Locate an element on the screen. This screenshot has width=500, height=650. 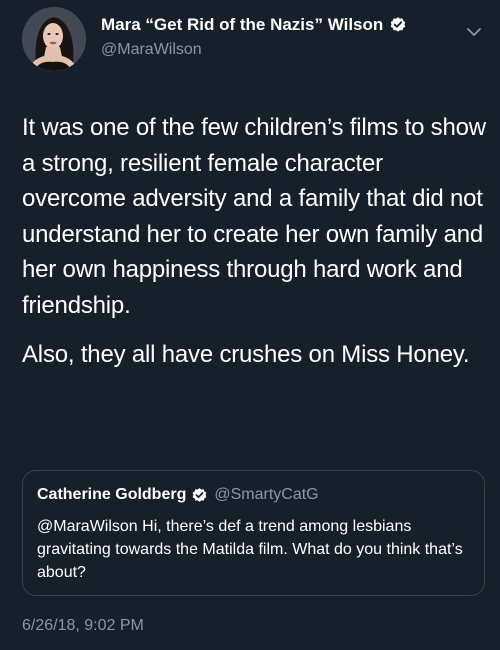
author-handle: @MaraWilson is located at coordinates (151, 50).